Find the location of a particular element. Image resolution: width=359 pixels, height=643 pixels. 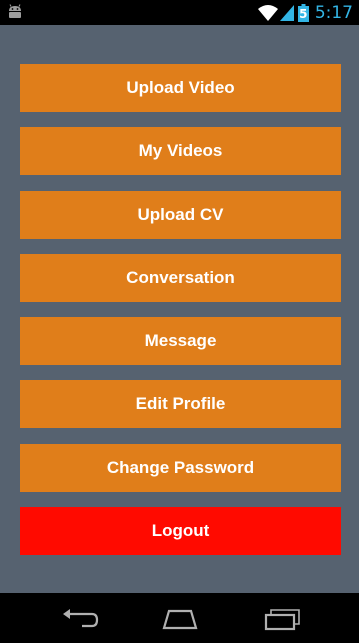

clock: 5:17 is located at coordinates (333, 12).